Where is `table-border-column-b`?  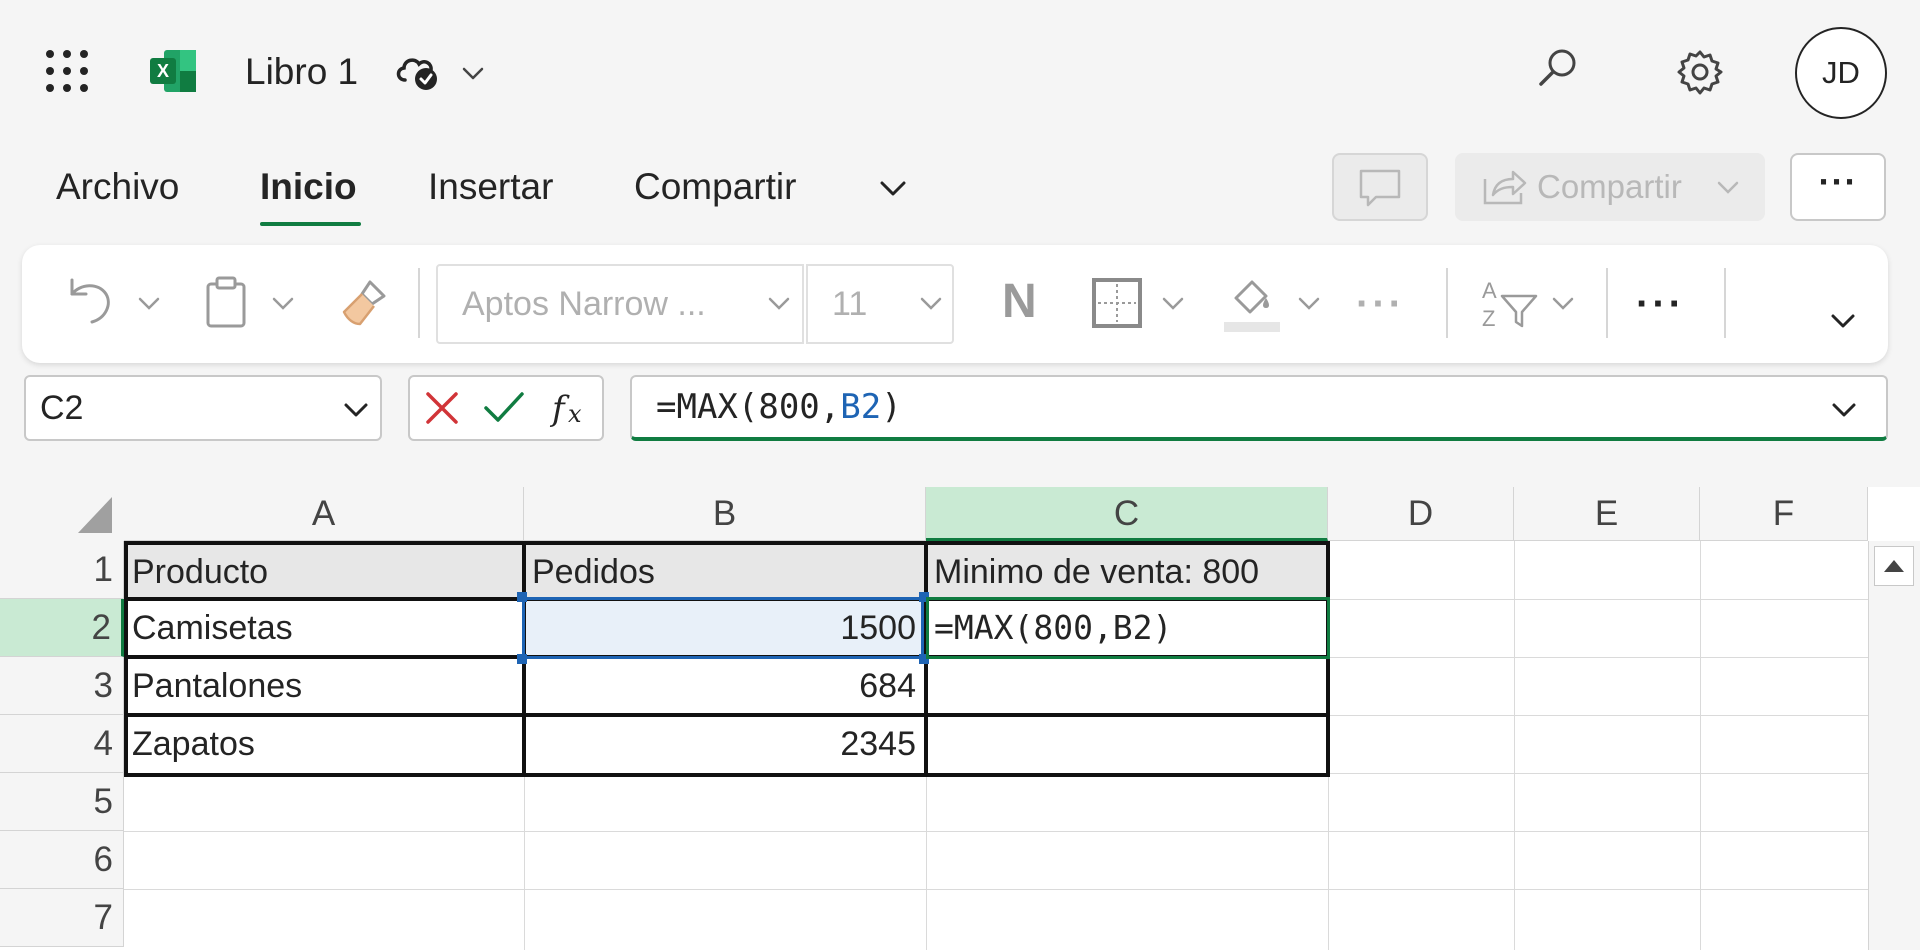 table-border-column-b is located at coordinates (725, 659).